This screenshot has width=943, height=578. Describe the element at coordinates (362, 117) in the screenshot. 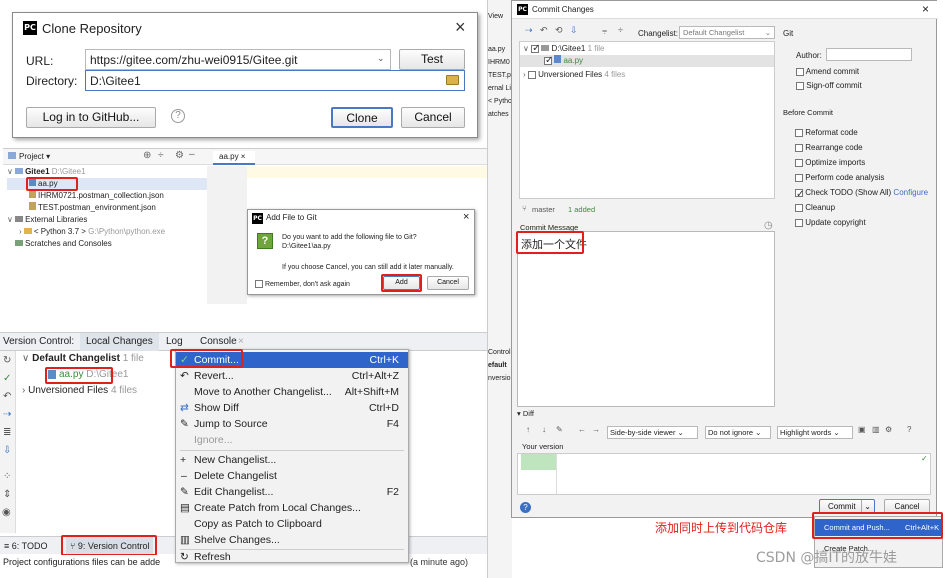

I see `clone-button: Clone` at that location.